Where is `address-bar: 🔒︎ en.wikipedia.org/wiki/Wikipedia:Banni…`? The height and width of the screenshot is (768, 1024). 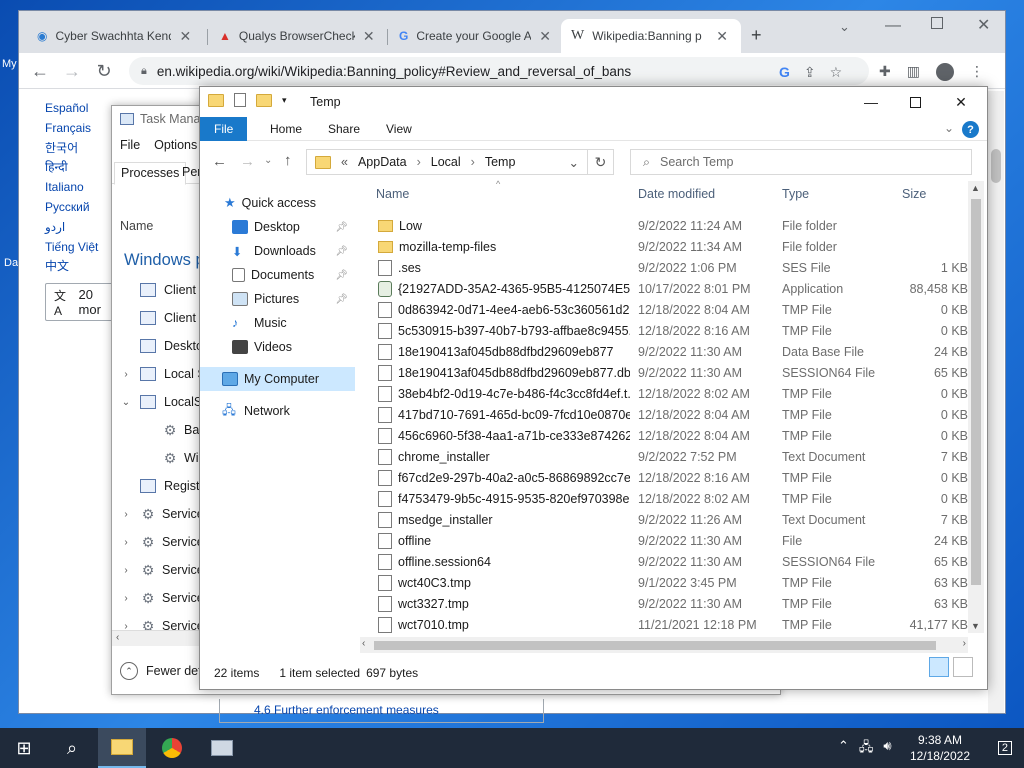 address-bar: 🔒︎ en.wikipedia.org/wiki/Wikipedia:Banni… is located at coordinates (499, 71).